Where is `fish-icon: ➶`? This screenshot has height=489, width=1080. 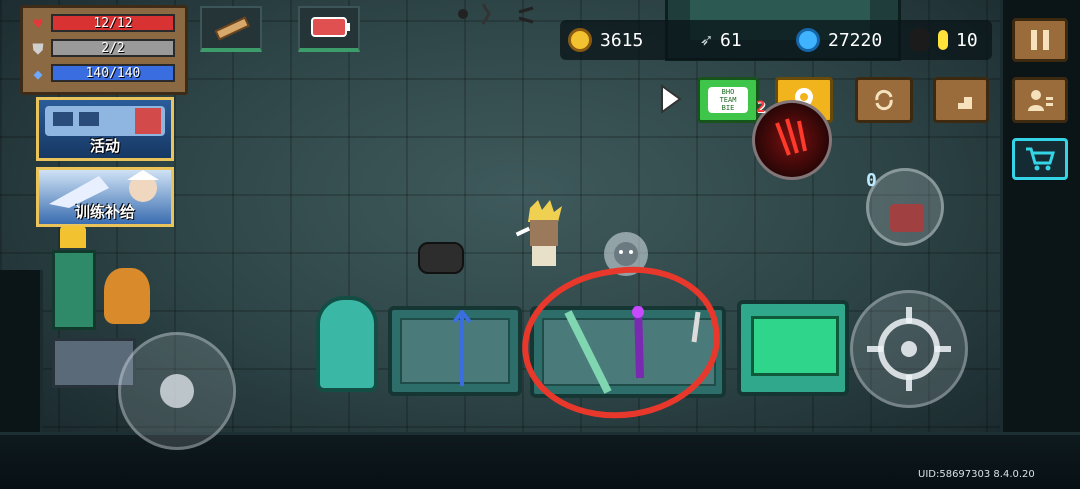 fish-icon: ➶ is located at coordinates (706, 40).